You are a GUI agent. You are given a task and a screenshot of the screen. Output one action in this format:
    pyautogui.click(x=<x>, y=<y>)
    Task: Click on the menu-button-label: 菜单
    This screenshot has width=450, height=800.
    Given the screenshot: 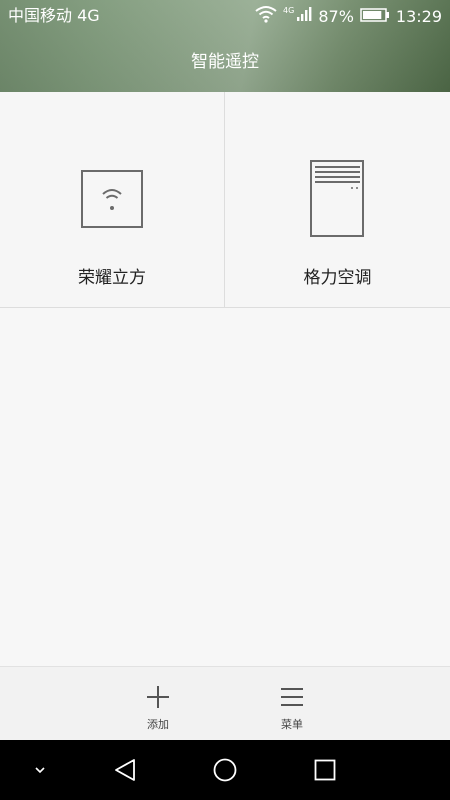 What is the action you would take?
    pyautogui.click(x=292, y=724)
    